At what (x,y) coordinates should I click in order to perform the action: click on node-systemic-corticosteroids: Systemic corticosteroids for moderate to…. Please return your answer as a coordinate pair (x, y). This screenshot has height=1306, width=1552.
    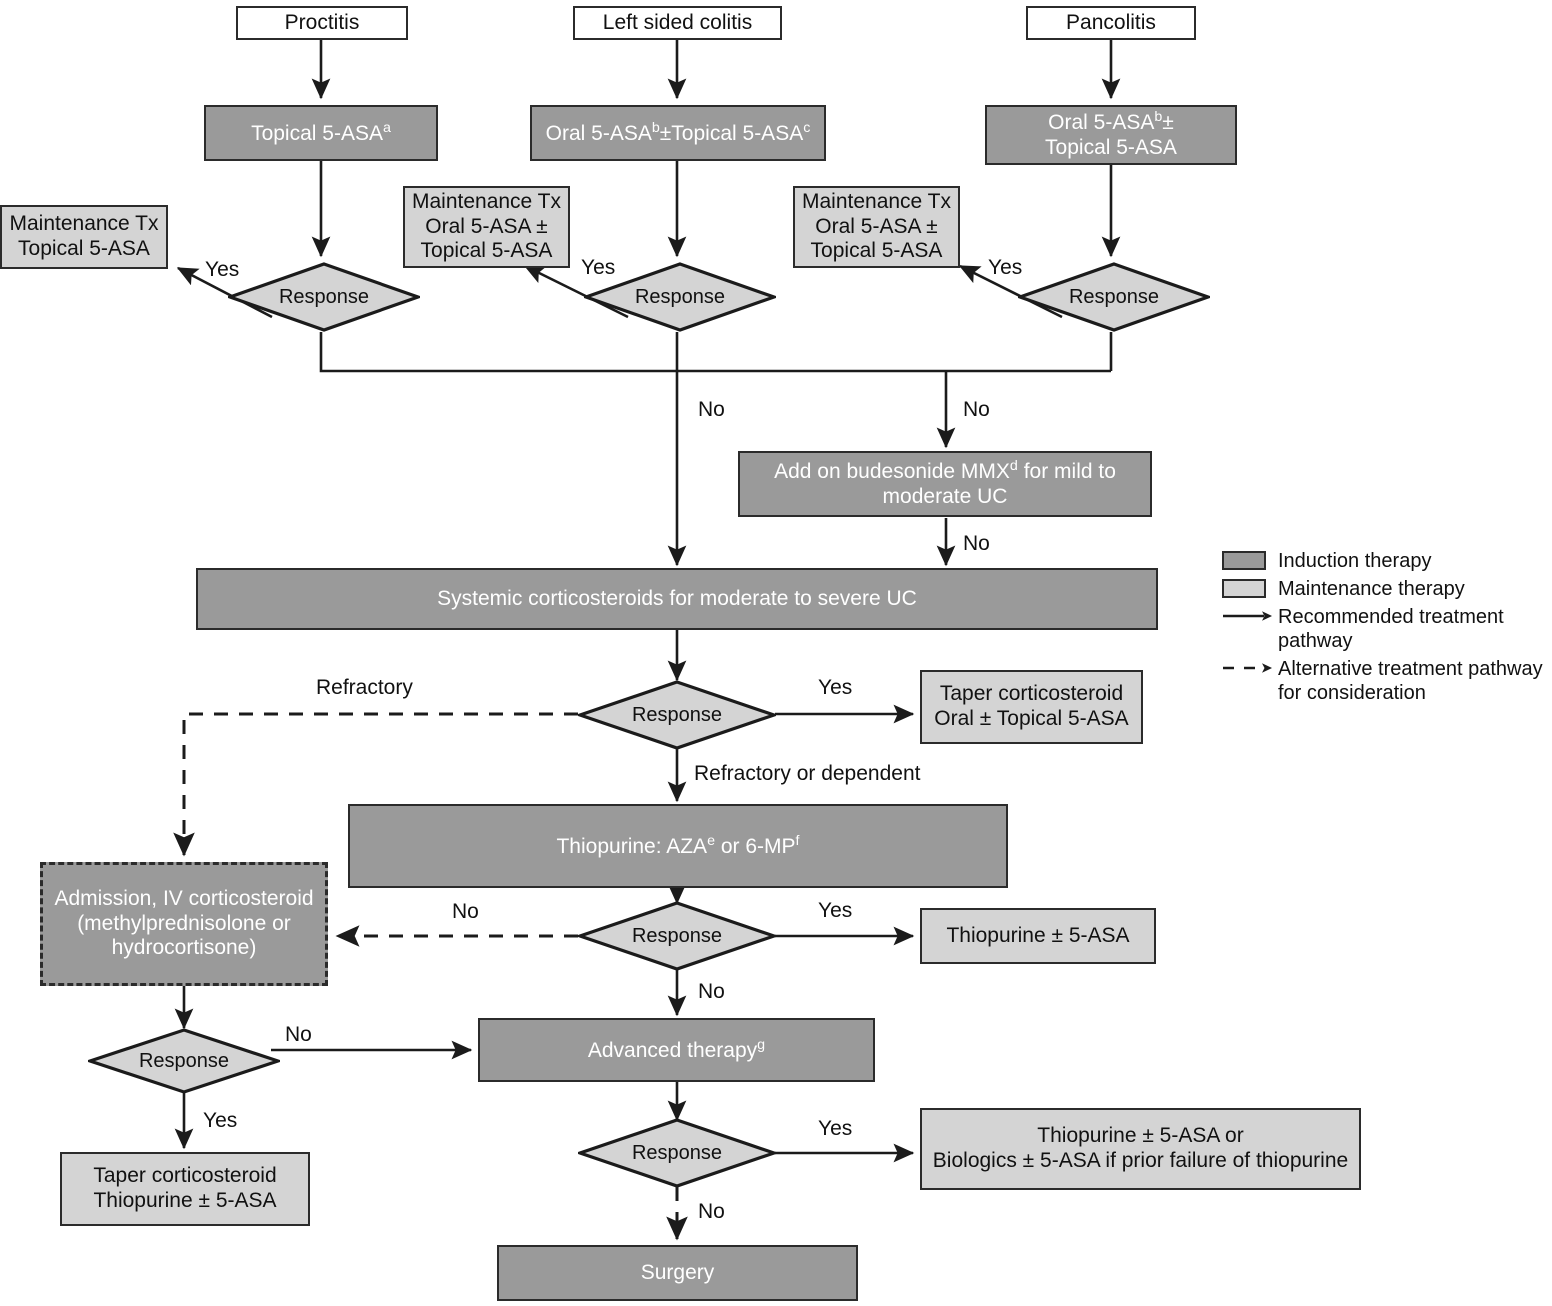
    Looking at the image, I should click on (677, 599).